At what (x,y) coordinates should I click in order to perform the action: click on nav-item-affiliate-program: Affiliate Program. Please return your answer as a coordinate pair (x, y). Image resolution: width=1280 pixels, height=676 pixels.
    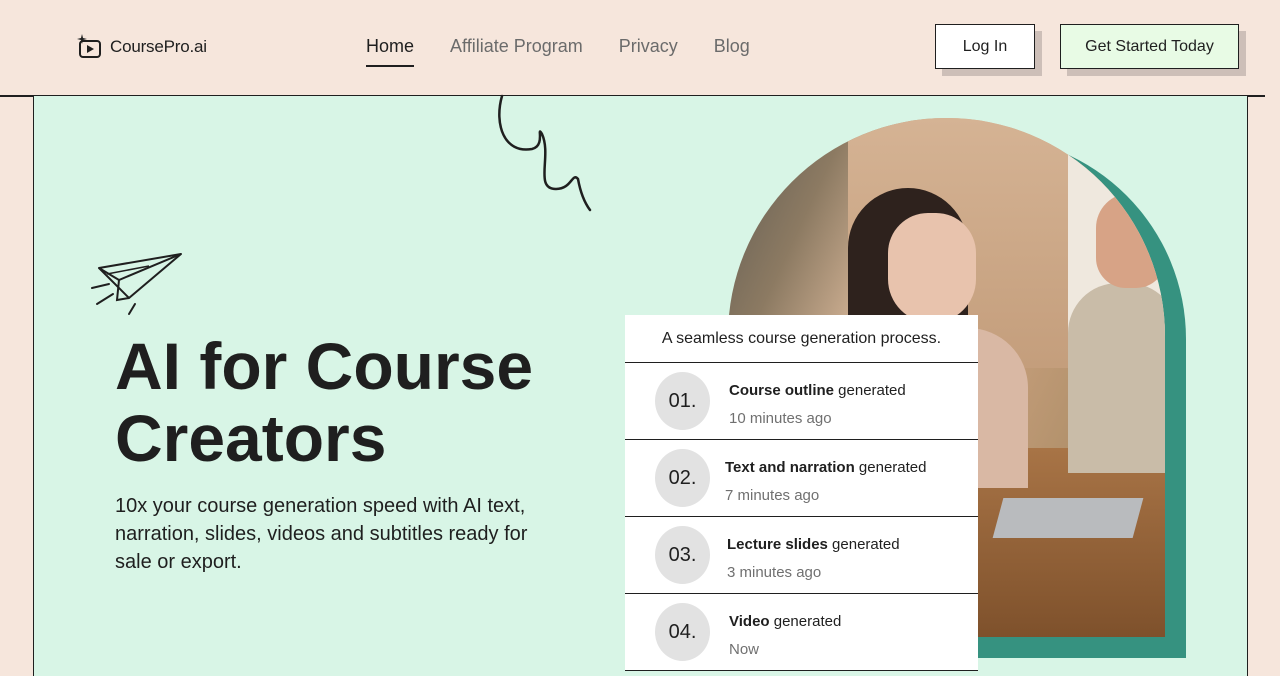
    Looking at the image, I should click on (516, 51).